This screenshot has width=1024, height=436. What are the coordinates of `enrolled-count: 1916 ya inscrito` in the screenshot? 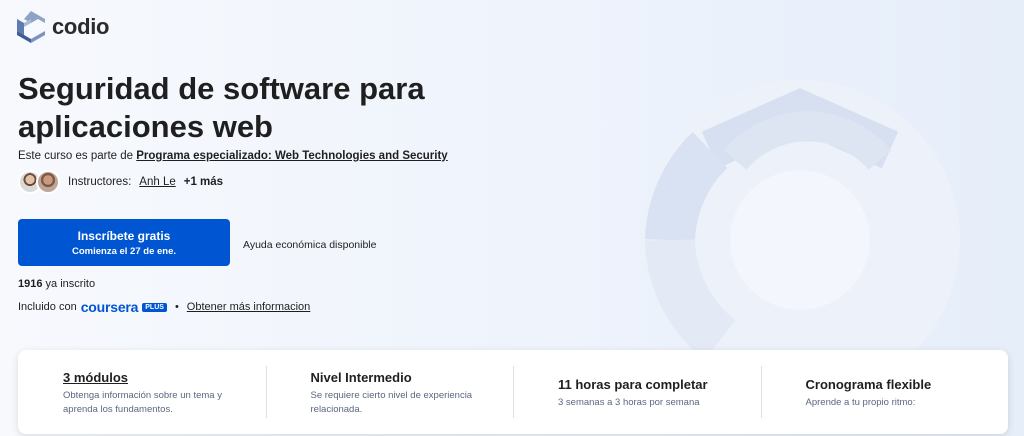 It's located at (56, 284).